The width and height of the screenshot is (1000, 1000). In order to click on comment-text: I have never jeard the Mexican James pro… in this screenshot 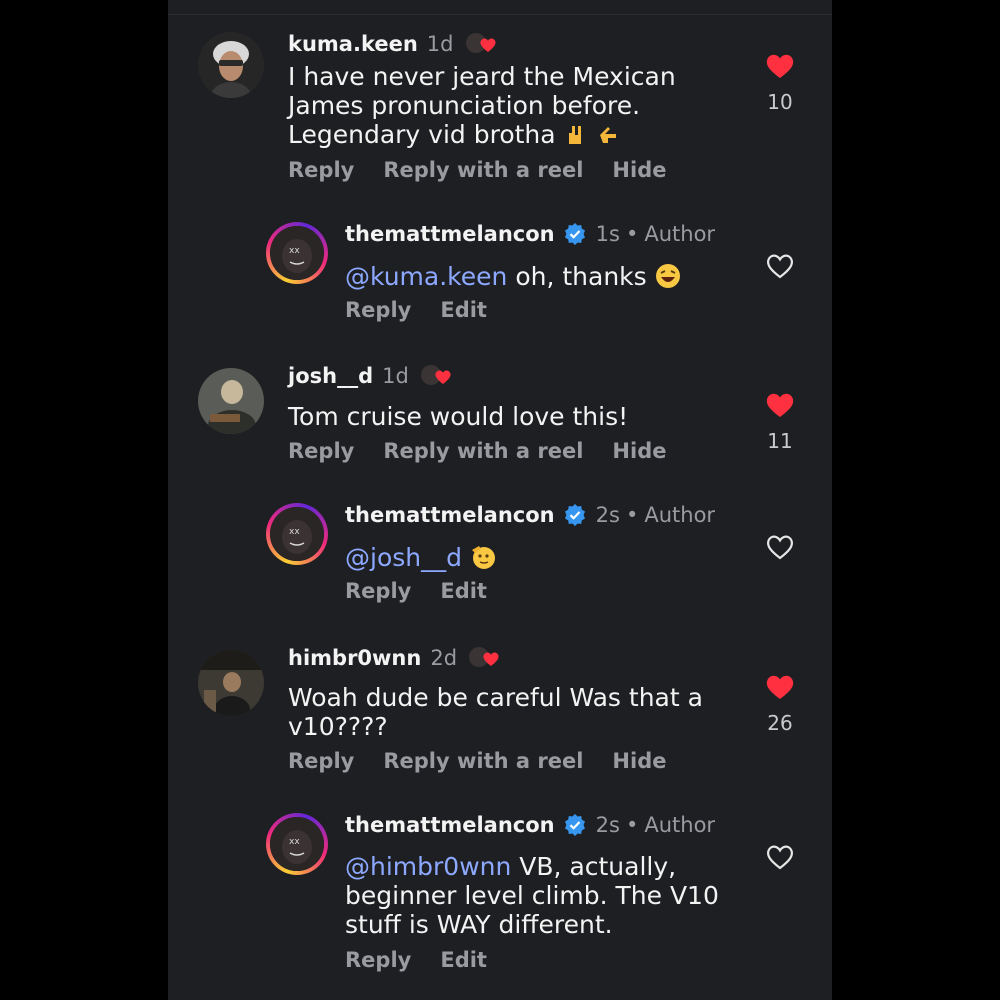, I will do `click(482, 107)`.